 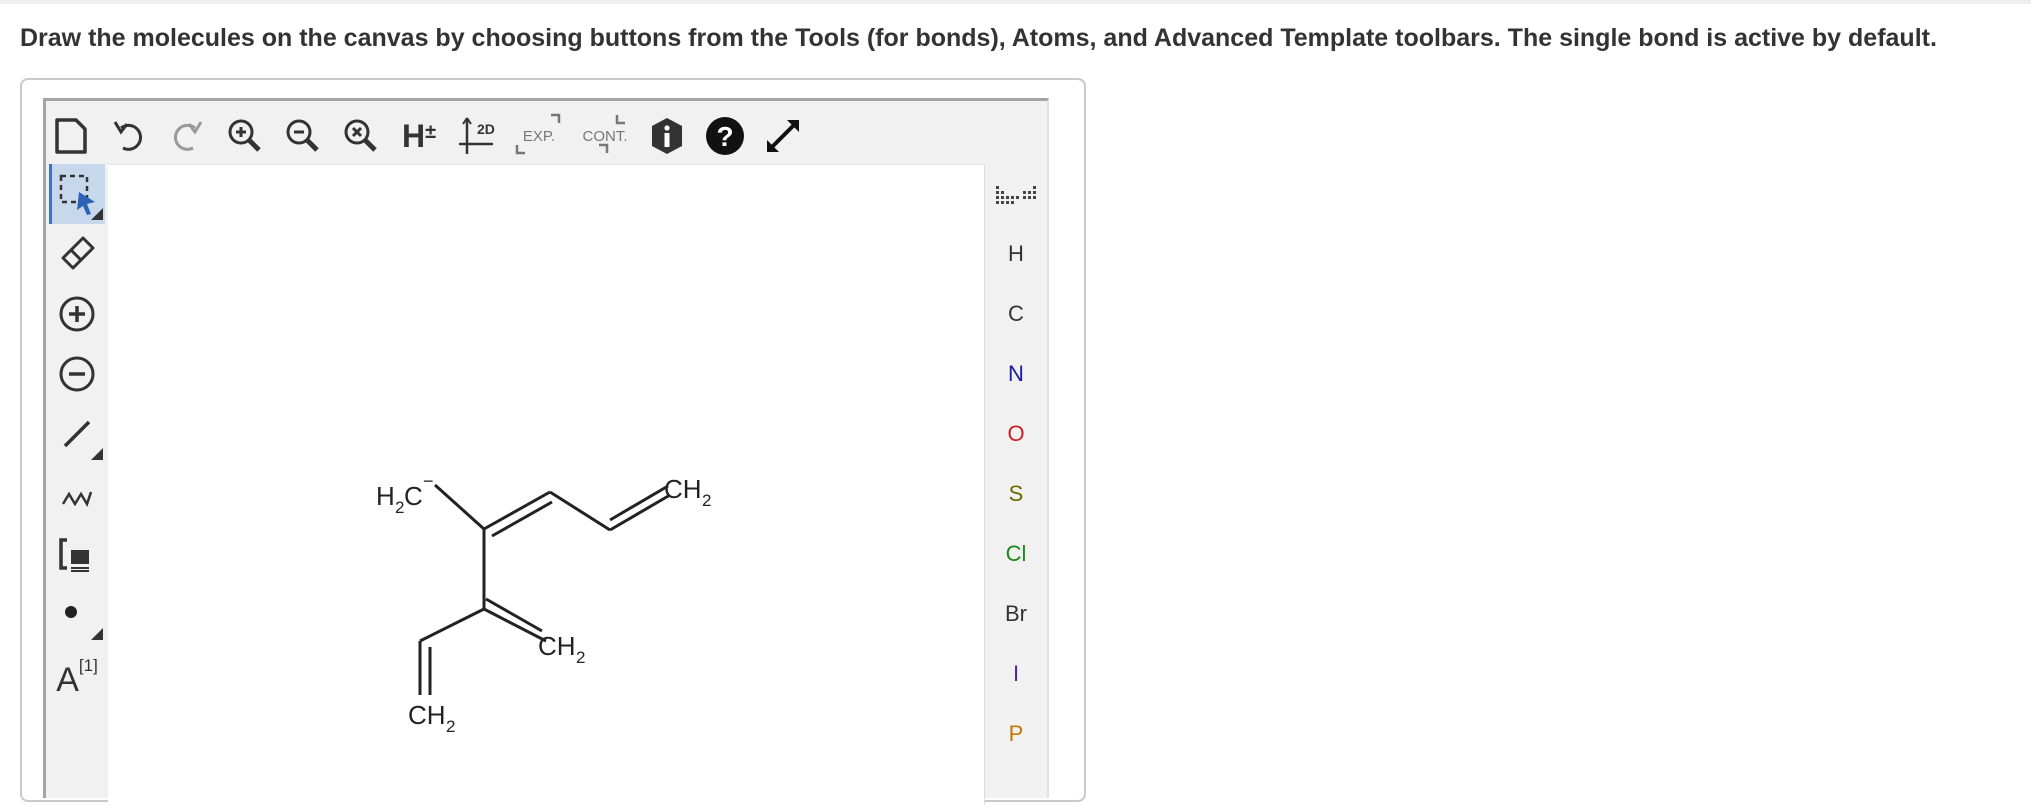 I want to click on selection-icon, so click(x=77, y=194).